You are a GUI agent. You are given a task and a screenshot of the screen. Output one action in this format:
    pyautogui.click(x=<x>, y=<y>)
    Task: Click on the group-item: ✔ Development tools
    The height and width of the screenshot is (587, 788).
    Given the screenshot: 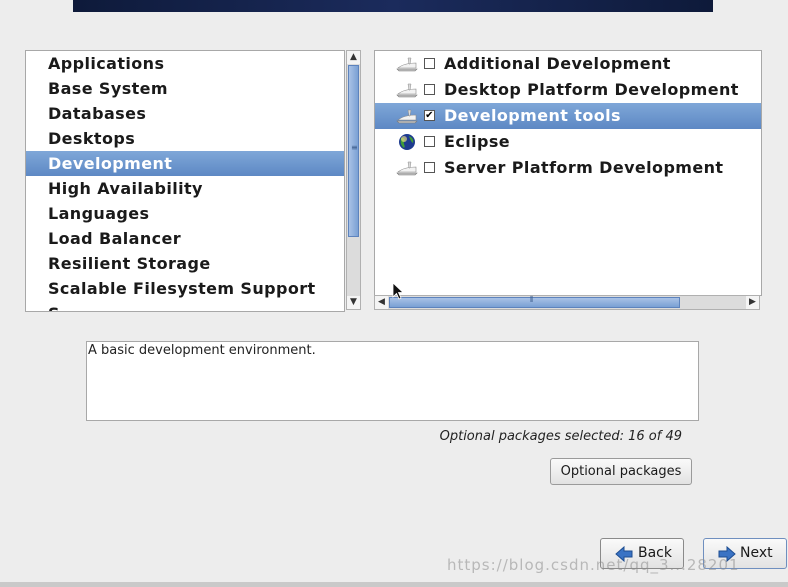 What is the action you would take?
    pyautogui.click(x=568, y=116)
    